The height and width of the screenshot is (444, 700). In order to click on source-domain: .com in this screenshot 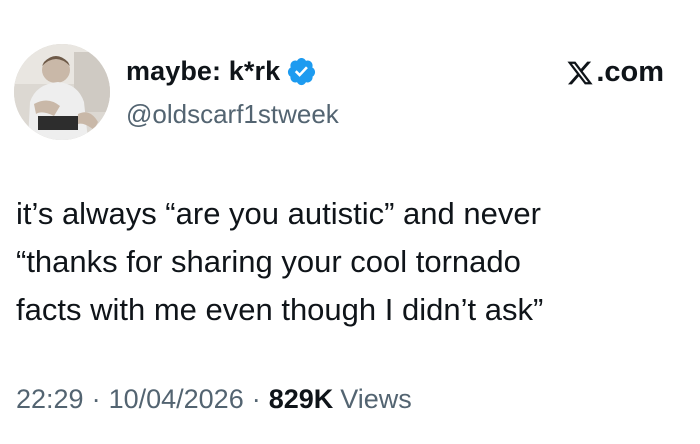, I will do `click(630, 72)`.